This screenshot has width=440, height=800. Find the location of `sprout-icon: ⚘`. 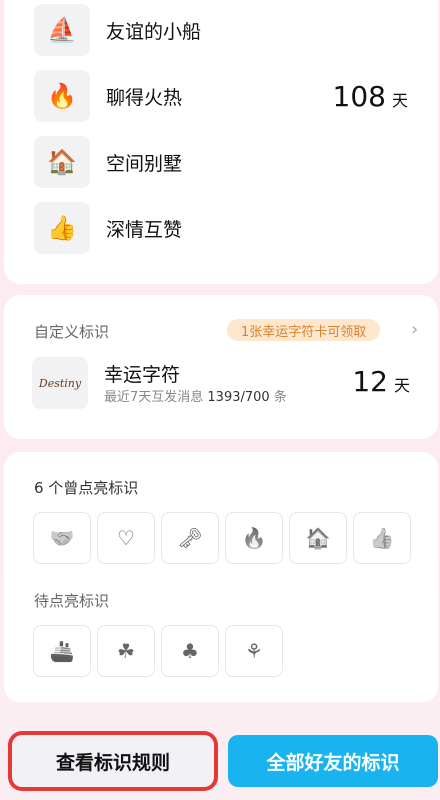

sprout-icon: ⚘ is located at coordinates (254, 651).